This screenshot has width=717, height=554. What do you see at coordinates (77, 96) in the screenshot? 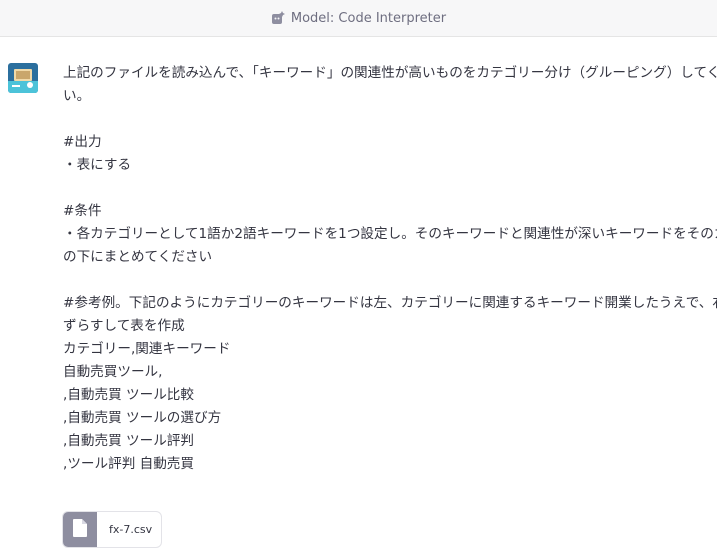
I see `message-line: い。` at bounding box center [77, 96].